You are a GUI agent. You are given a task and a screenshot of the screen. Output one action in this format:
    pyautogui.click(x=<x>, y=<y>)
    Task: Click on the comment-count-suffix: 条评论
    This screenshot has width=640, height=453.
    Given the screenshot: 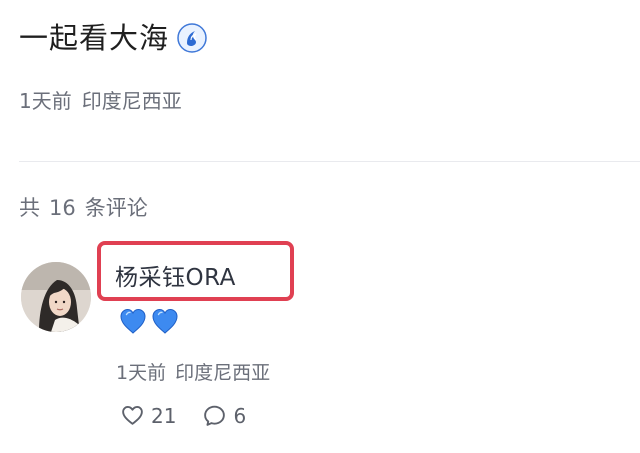 What is the action you would take?
    pyautogui.click(x=116, y=208)
    